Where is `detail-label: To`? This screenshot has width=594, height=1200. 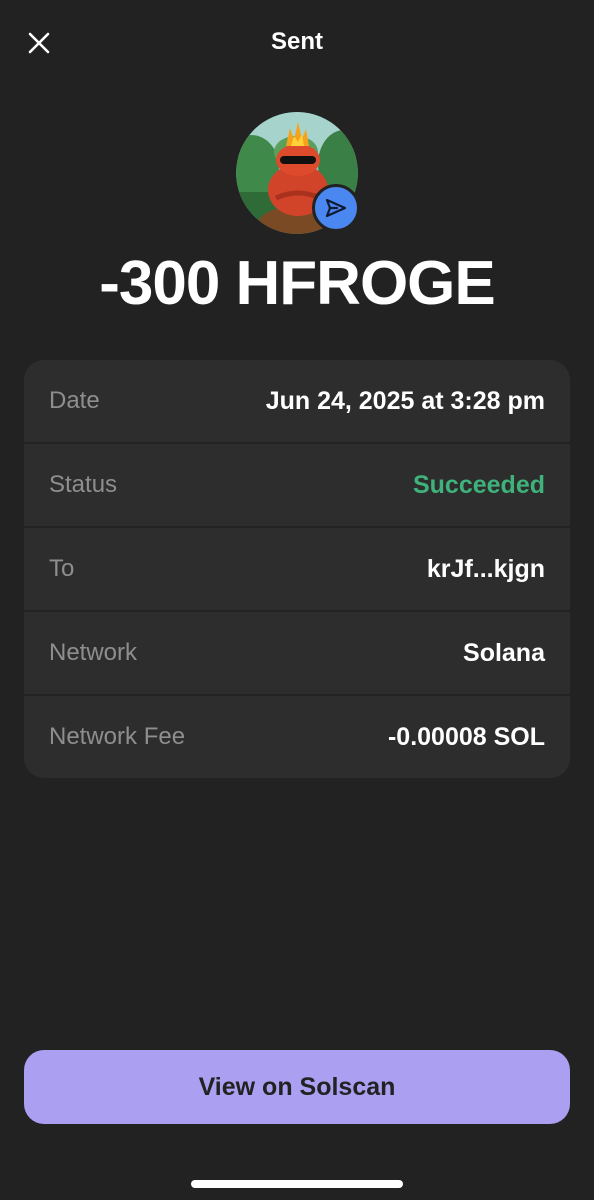 detail-label: To is located at coordinates (62, 568).